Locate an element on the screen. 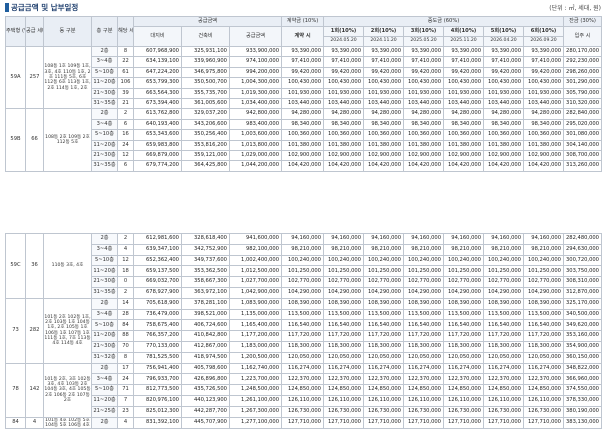  balance-cell: 378,330,000 is located at coordinates (582, 400).